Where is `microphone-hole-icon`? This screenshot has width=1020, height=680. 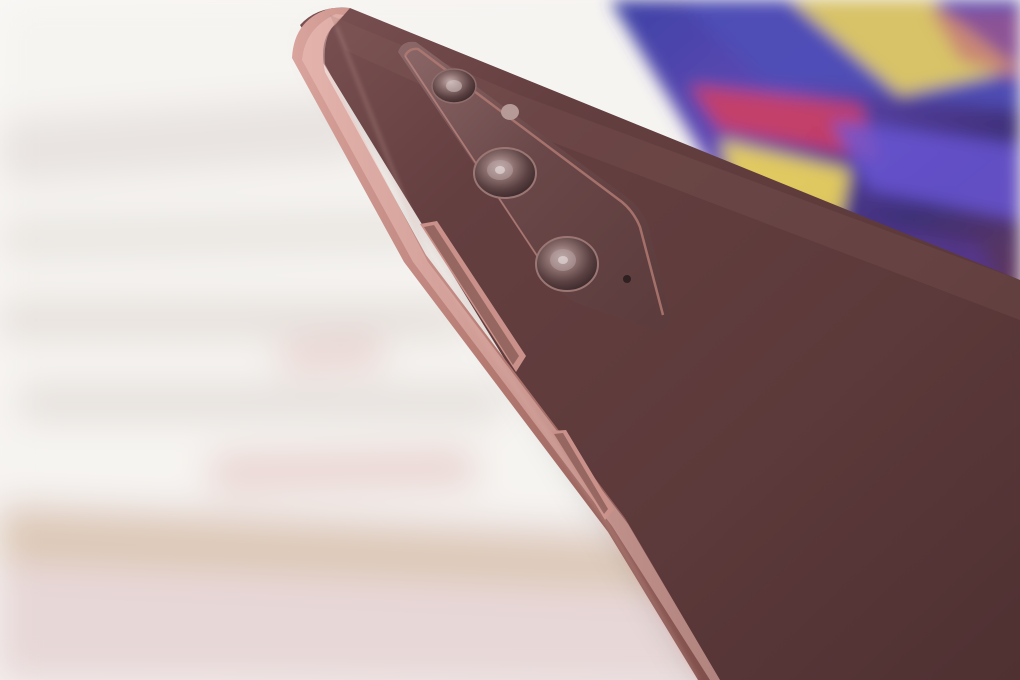
microphone-hole-icon is located at coordinates (627, 279).